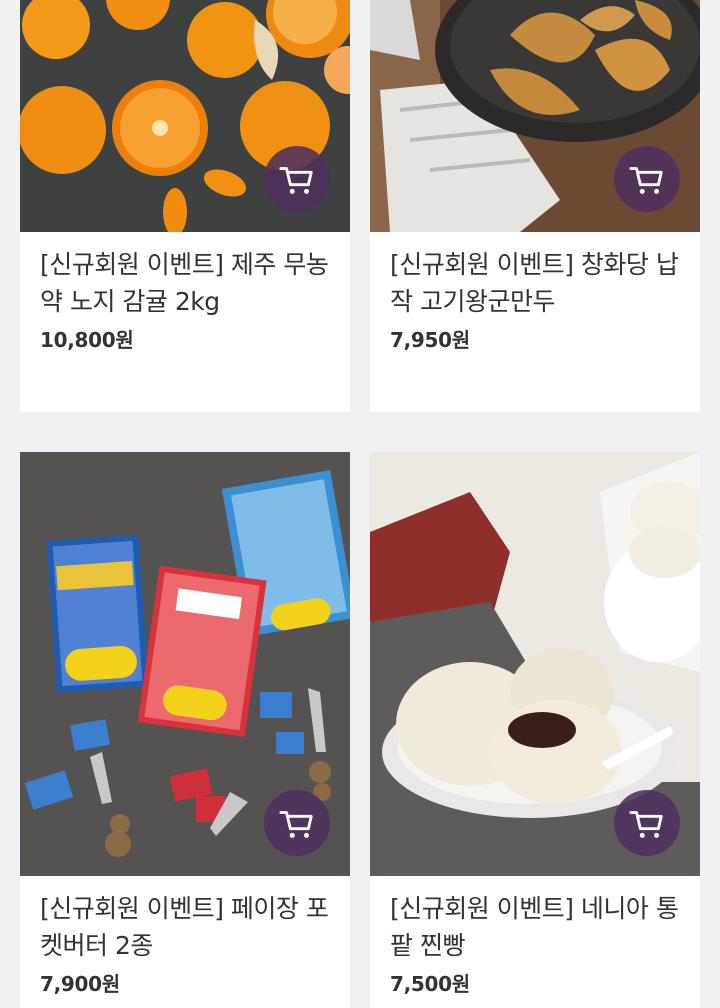  What do you see at coordinates (535, 276) in the screenshot?
I see `product-name: [신규회원 이벤트] 창화당 납작 고기왕군만두` at bounding box center [535, 276].